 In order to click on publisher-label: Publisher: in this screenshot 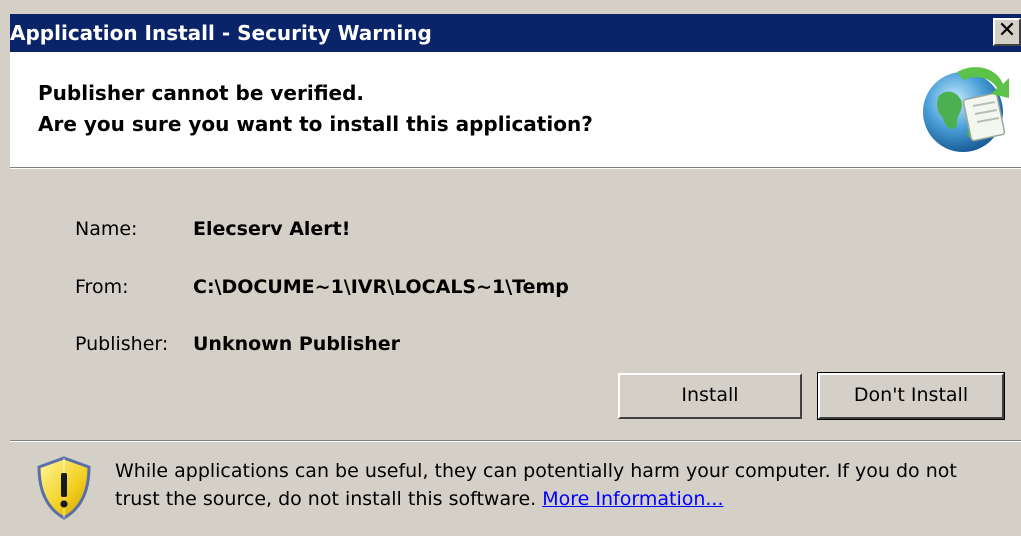, I will do `click(122, 344)`.